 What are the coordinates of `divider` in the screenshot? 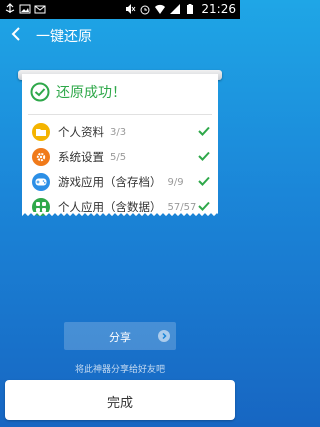 It's located at (120, 114).